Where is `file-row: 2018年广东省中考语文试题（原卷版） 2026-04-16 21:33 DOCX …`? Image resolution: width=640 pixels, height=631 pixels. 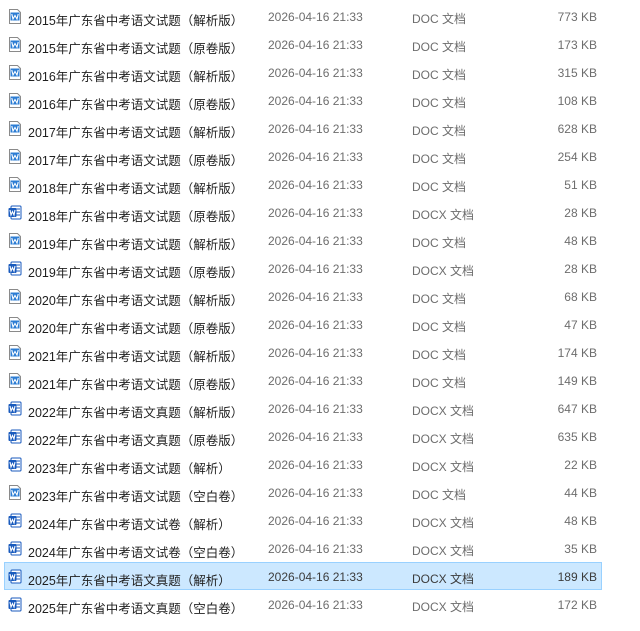 file-row: 2018年广东省中考语文试题（原卷版） 2026-04-16 21:33 DOCX … is located at coordinates (303, 212).